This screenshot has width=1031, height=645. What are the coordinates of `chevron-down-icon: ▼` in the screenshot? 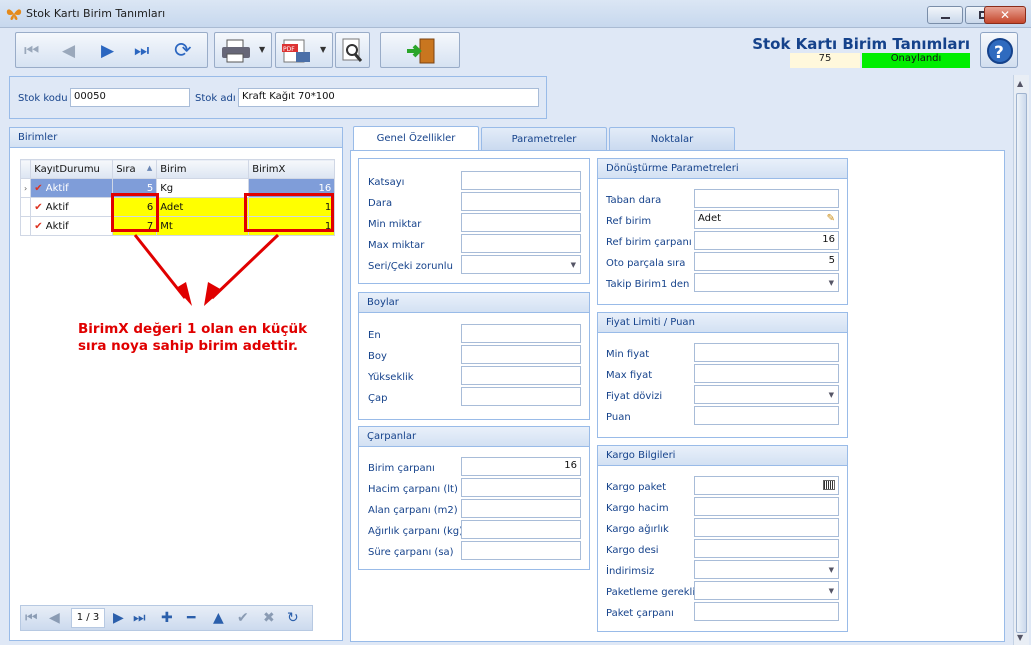 It's located at (831, 395).